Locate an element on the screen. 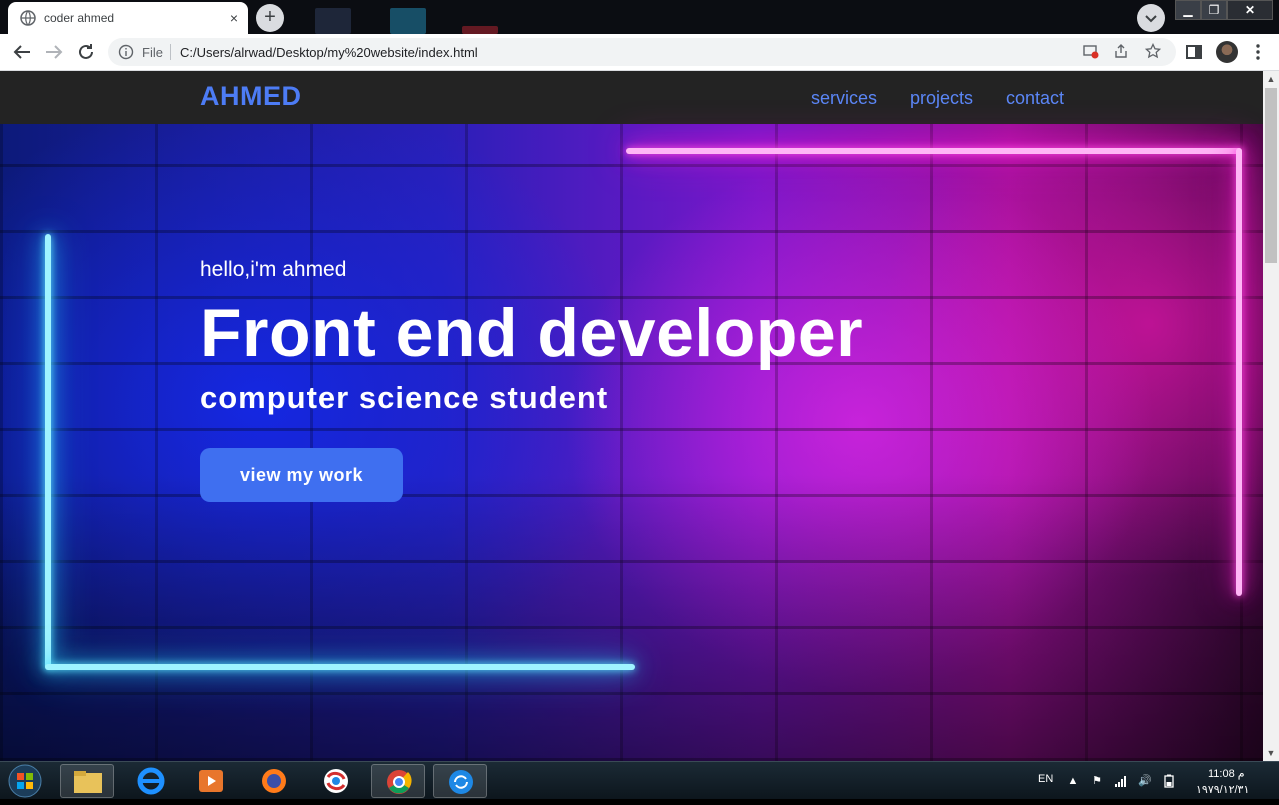 The width and height of the screenshot is (1279, 805). taskbar-internet-explorer is located at coordinates (151, 781).